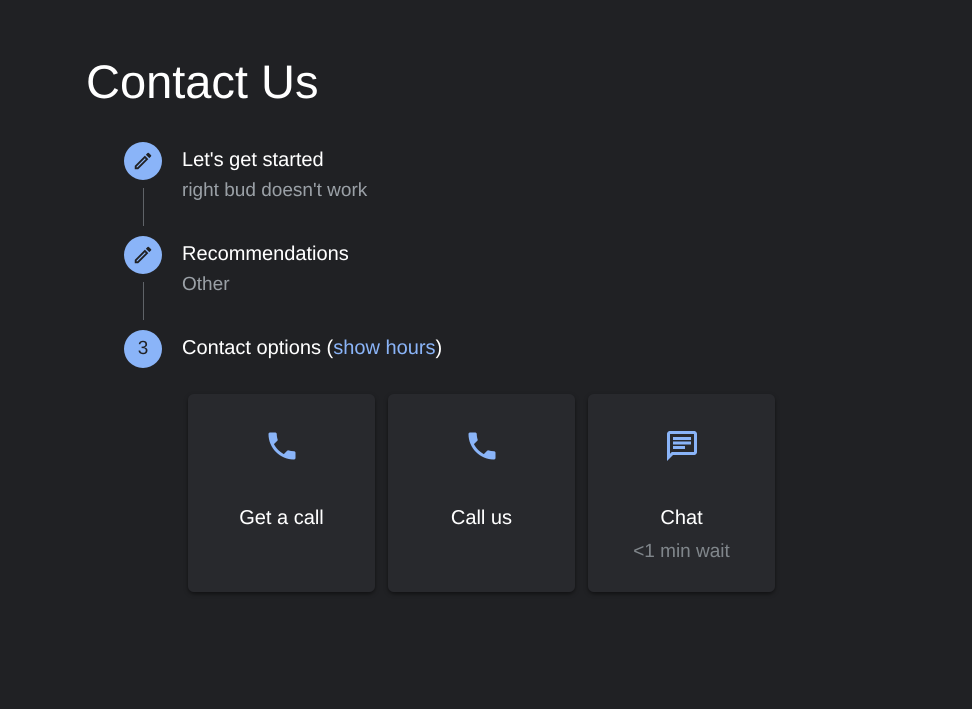 The height and width of the screenshot is (709, 972). I want to click on step-number: 3, so click(143, 349).